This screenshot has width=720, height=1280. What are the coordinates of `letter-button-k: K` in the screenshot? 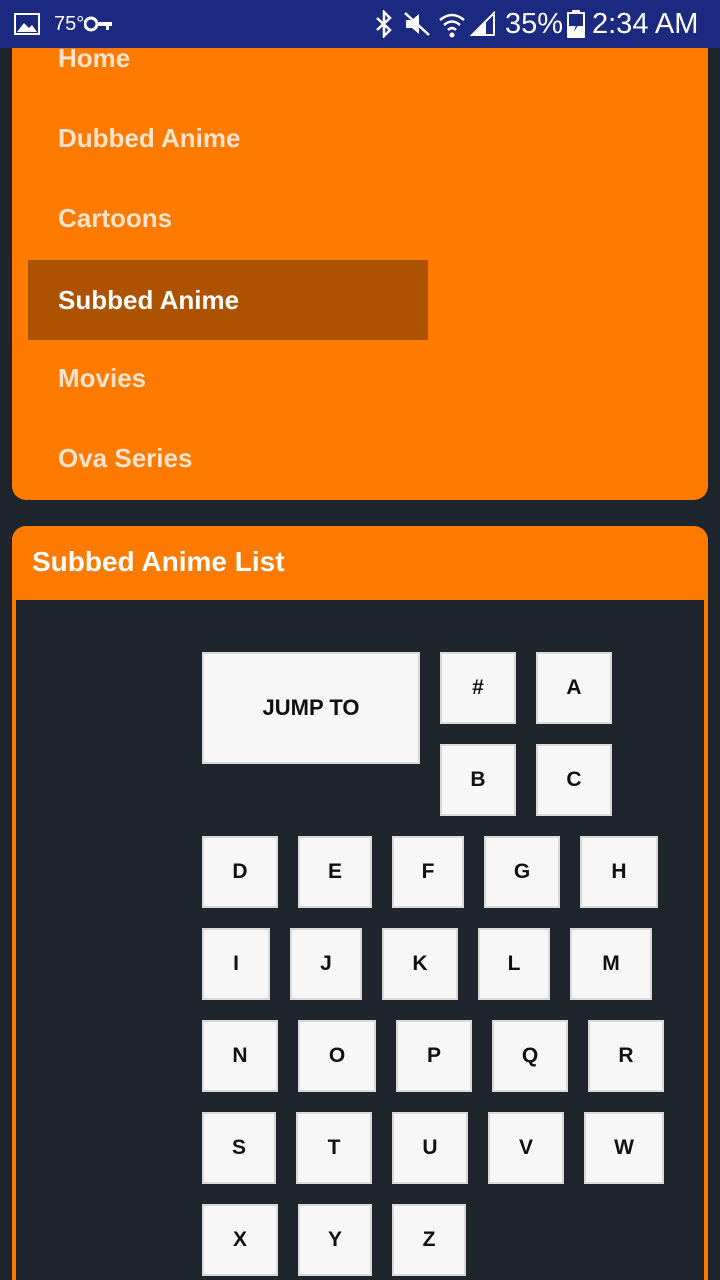 It's located at (420, 964).